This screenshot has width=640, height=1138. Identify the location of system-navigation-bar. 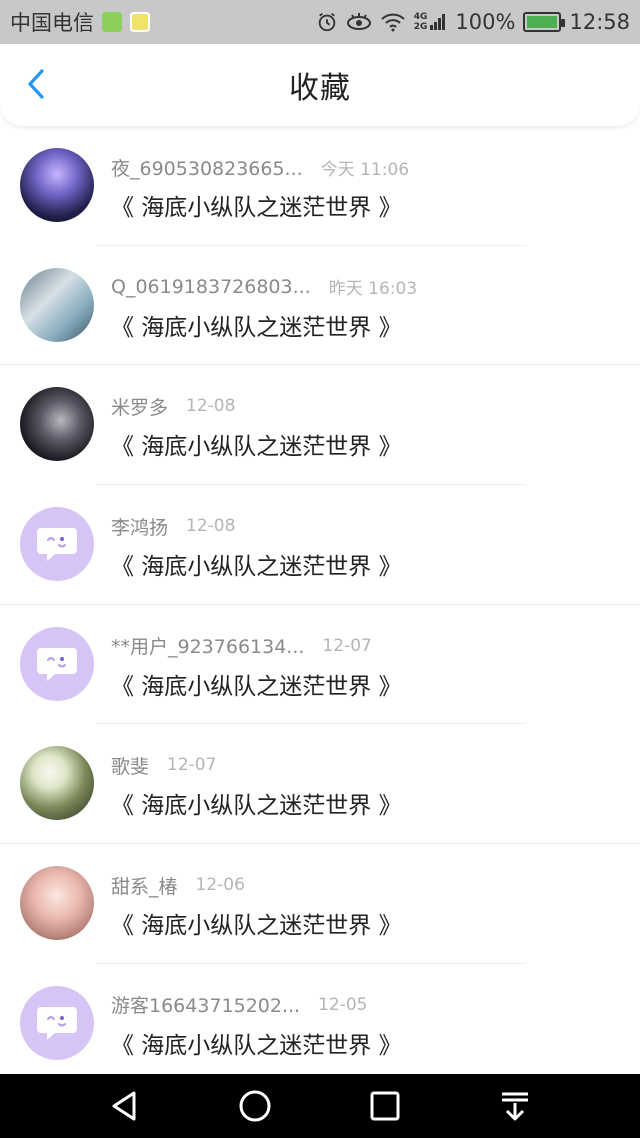
(320, 1106).